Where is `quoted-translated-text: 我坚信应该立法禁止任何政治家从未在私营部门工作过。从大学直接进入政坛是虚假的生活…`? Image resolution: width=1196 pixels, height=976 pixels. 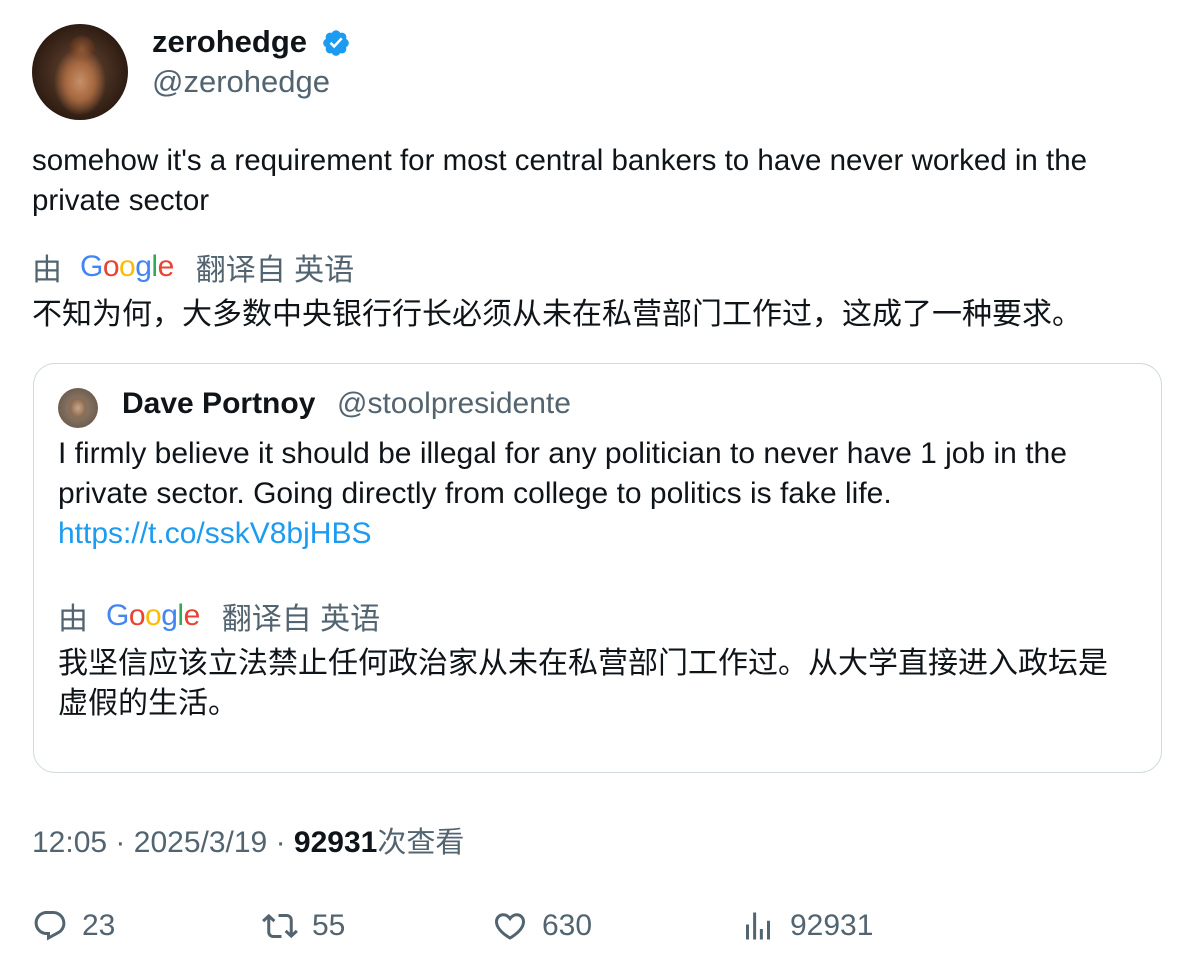 quoted-translated-text: 我坚信应该立法禁止任何政治家从未在私营部门工作过。从大学直接进入政坛是虚假的生活… is located at coordinates (583, 683).